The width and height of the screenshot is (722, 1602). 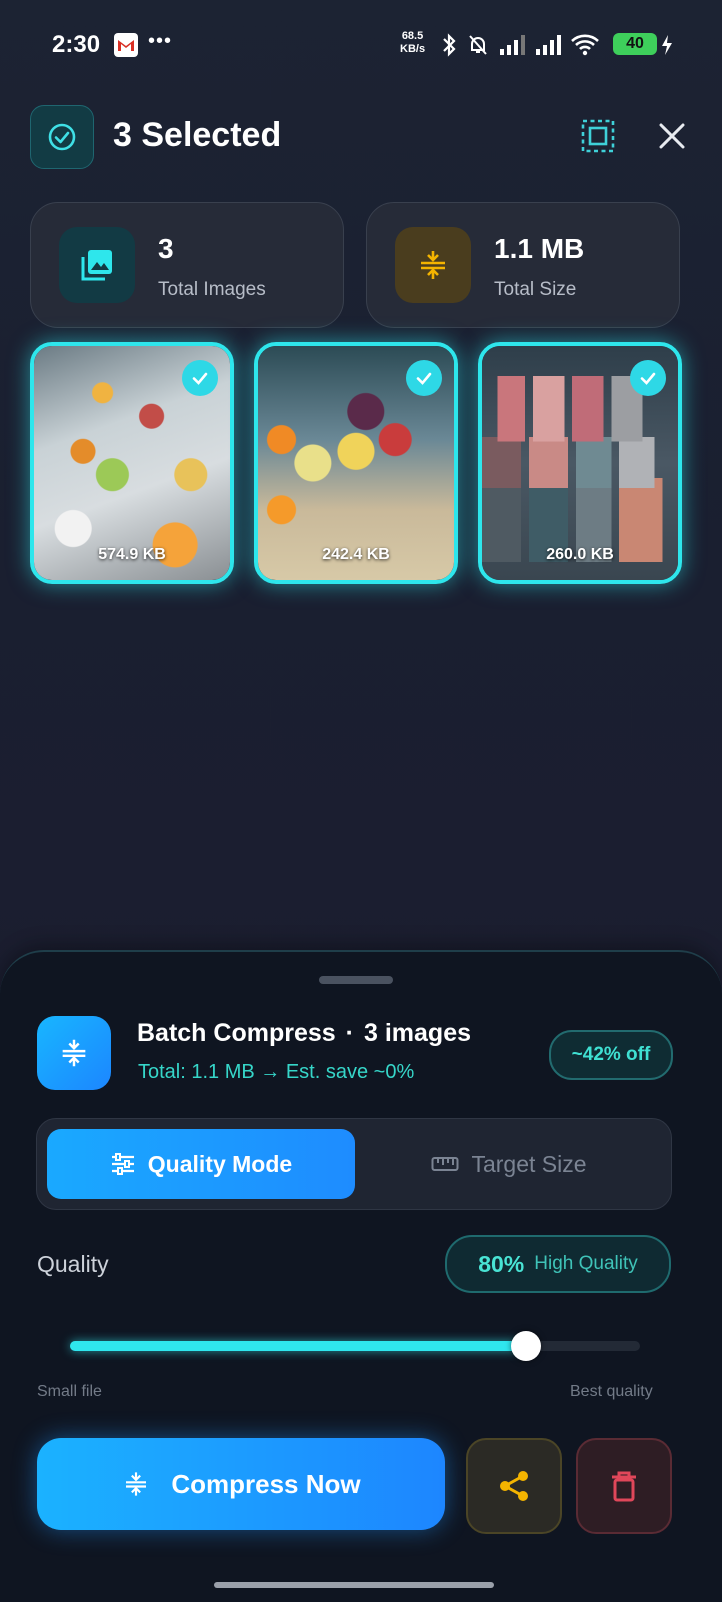 What do you see at coordinates (672, 136) in the screenshot?
I see `close-icon` at bounding box center [672, 136].